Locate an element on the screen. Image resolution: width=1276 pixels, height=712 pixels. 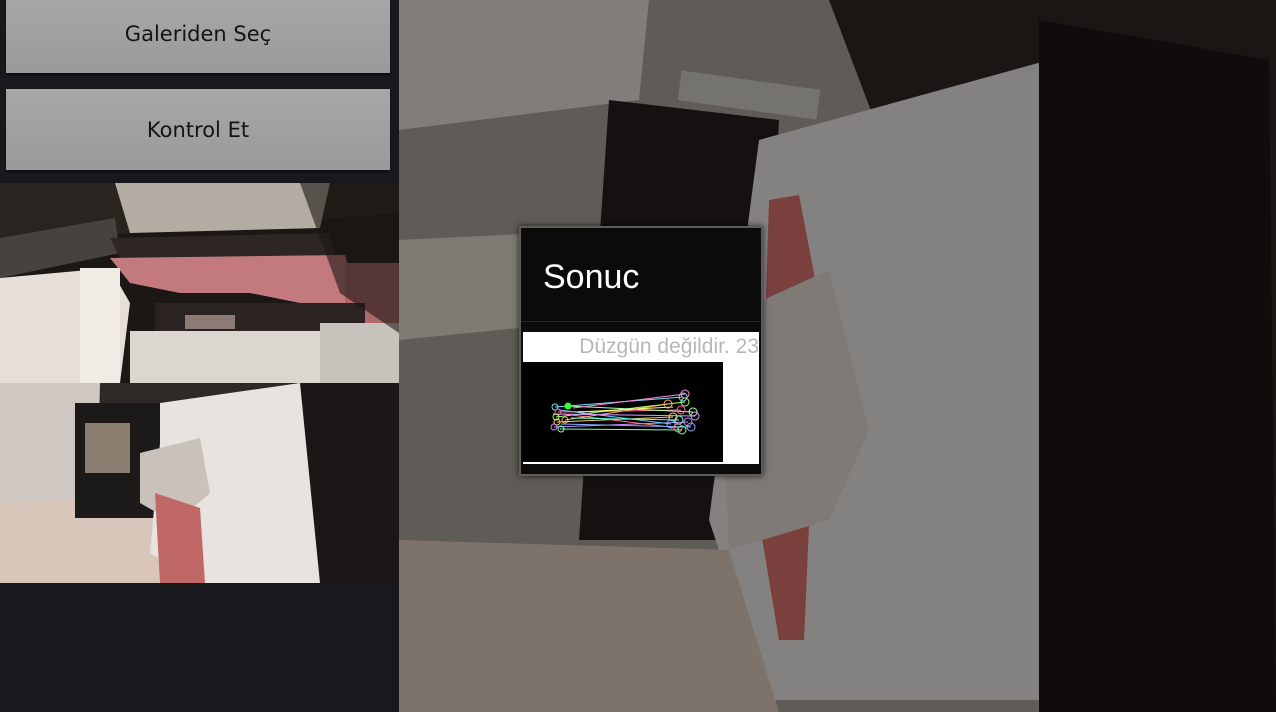
gallery-select-button: Galeriden Seç is located at coordinates (198, 36).